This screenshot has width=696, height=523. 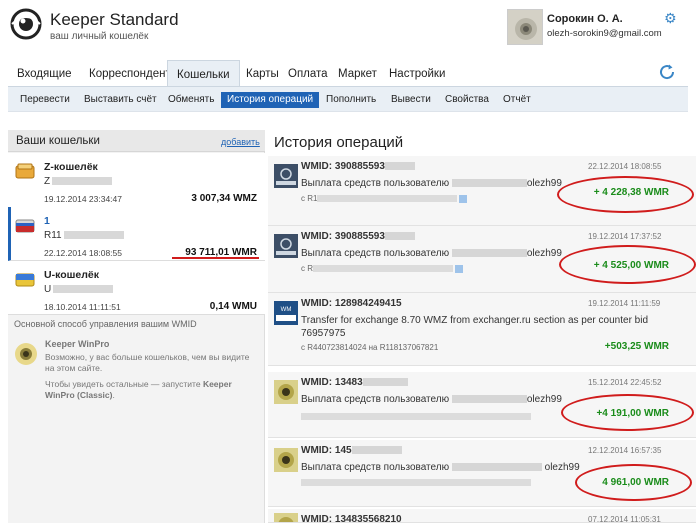 What do you see at coordinates (25, 226) in the screenshot?
I see `wallet-r-icon` at bounding box center [25, 226].